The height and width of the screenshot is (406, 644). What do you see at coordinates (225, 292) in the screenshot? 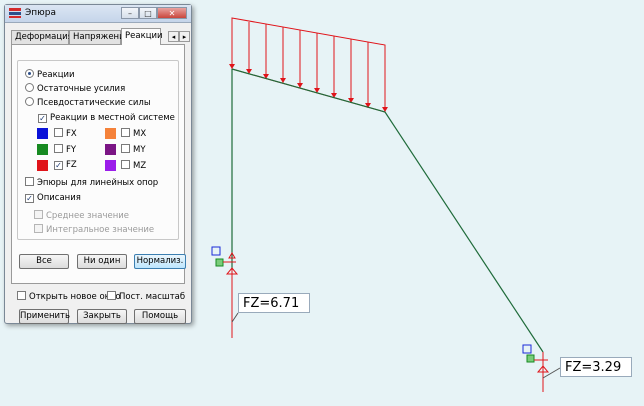
I see `support-left-icon` at bounding box center [225, 292].